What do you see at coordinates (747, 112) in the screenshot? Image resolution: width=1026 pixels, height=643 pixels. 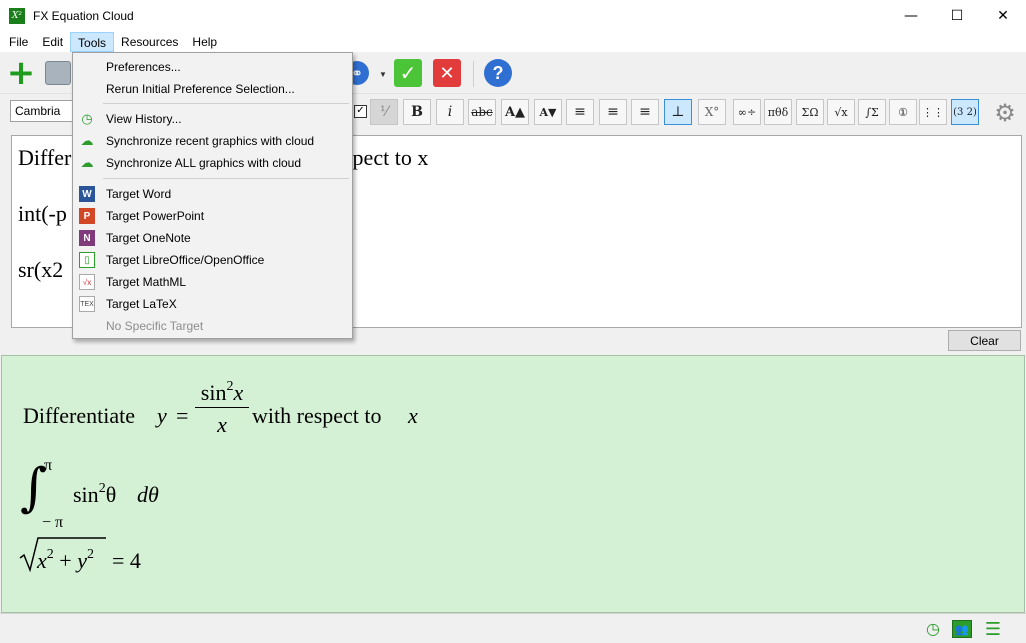 I see `operators-button: ∞÷` at bounding box center [747, 112].